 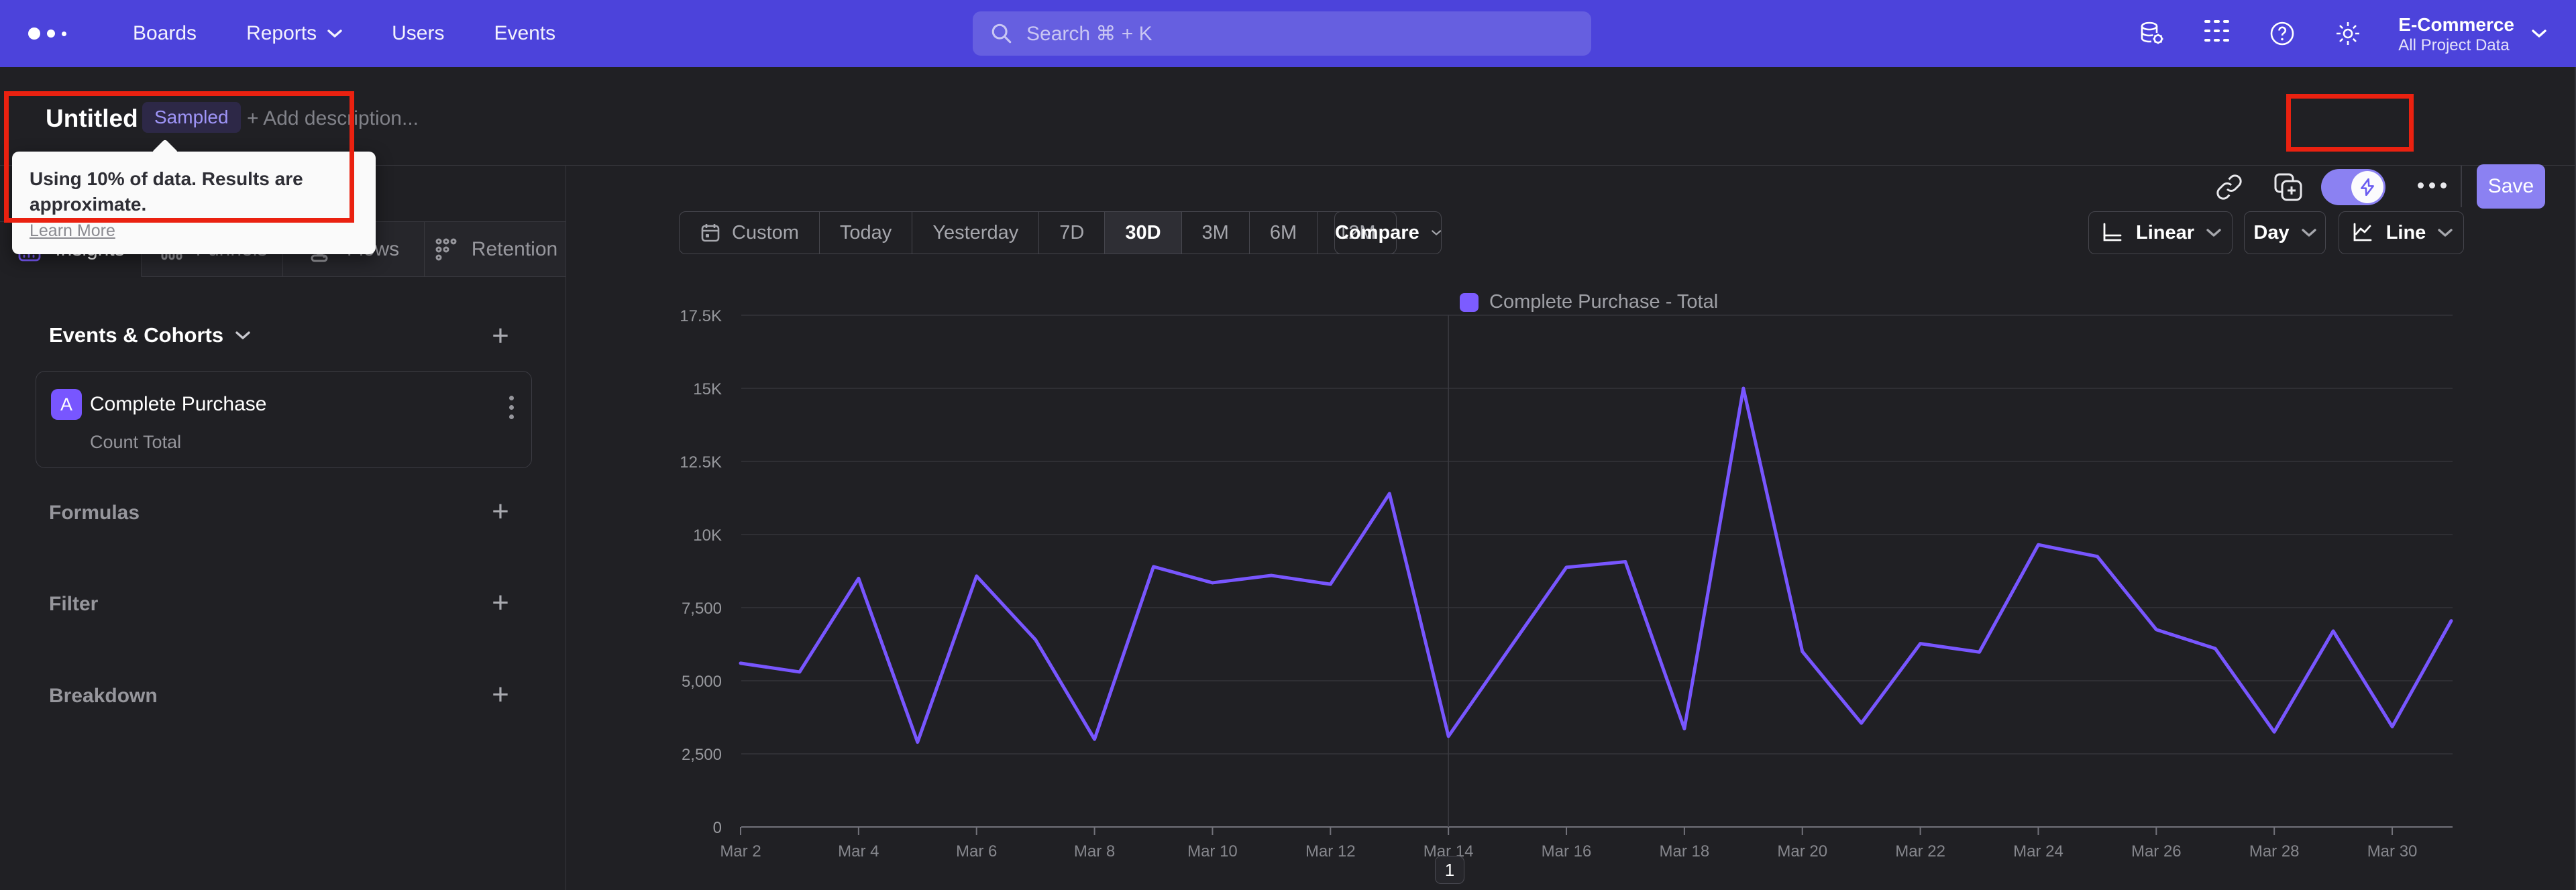 What do you see at coordinates (1449, 870) in the screenshot?
I see `pagination-page-1: 1` at bounding box center [1449, 870].